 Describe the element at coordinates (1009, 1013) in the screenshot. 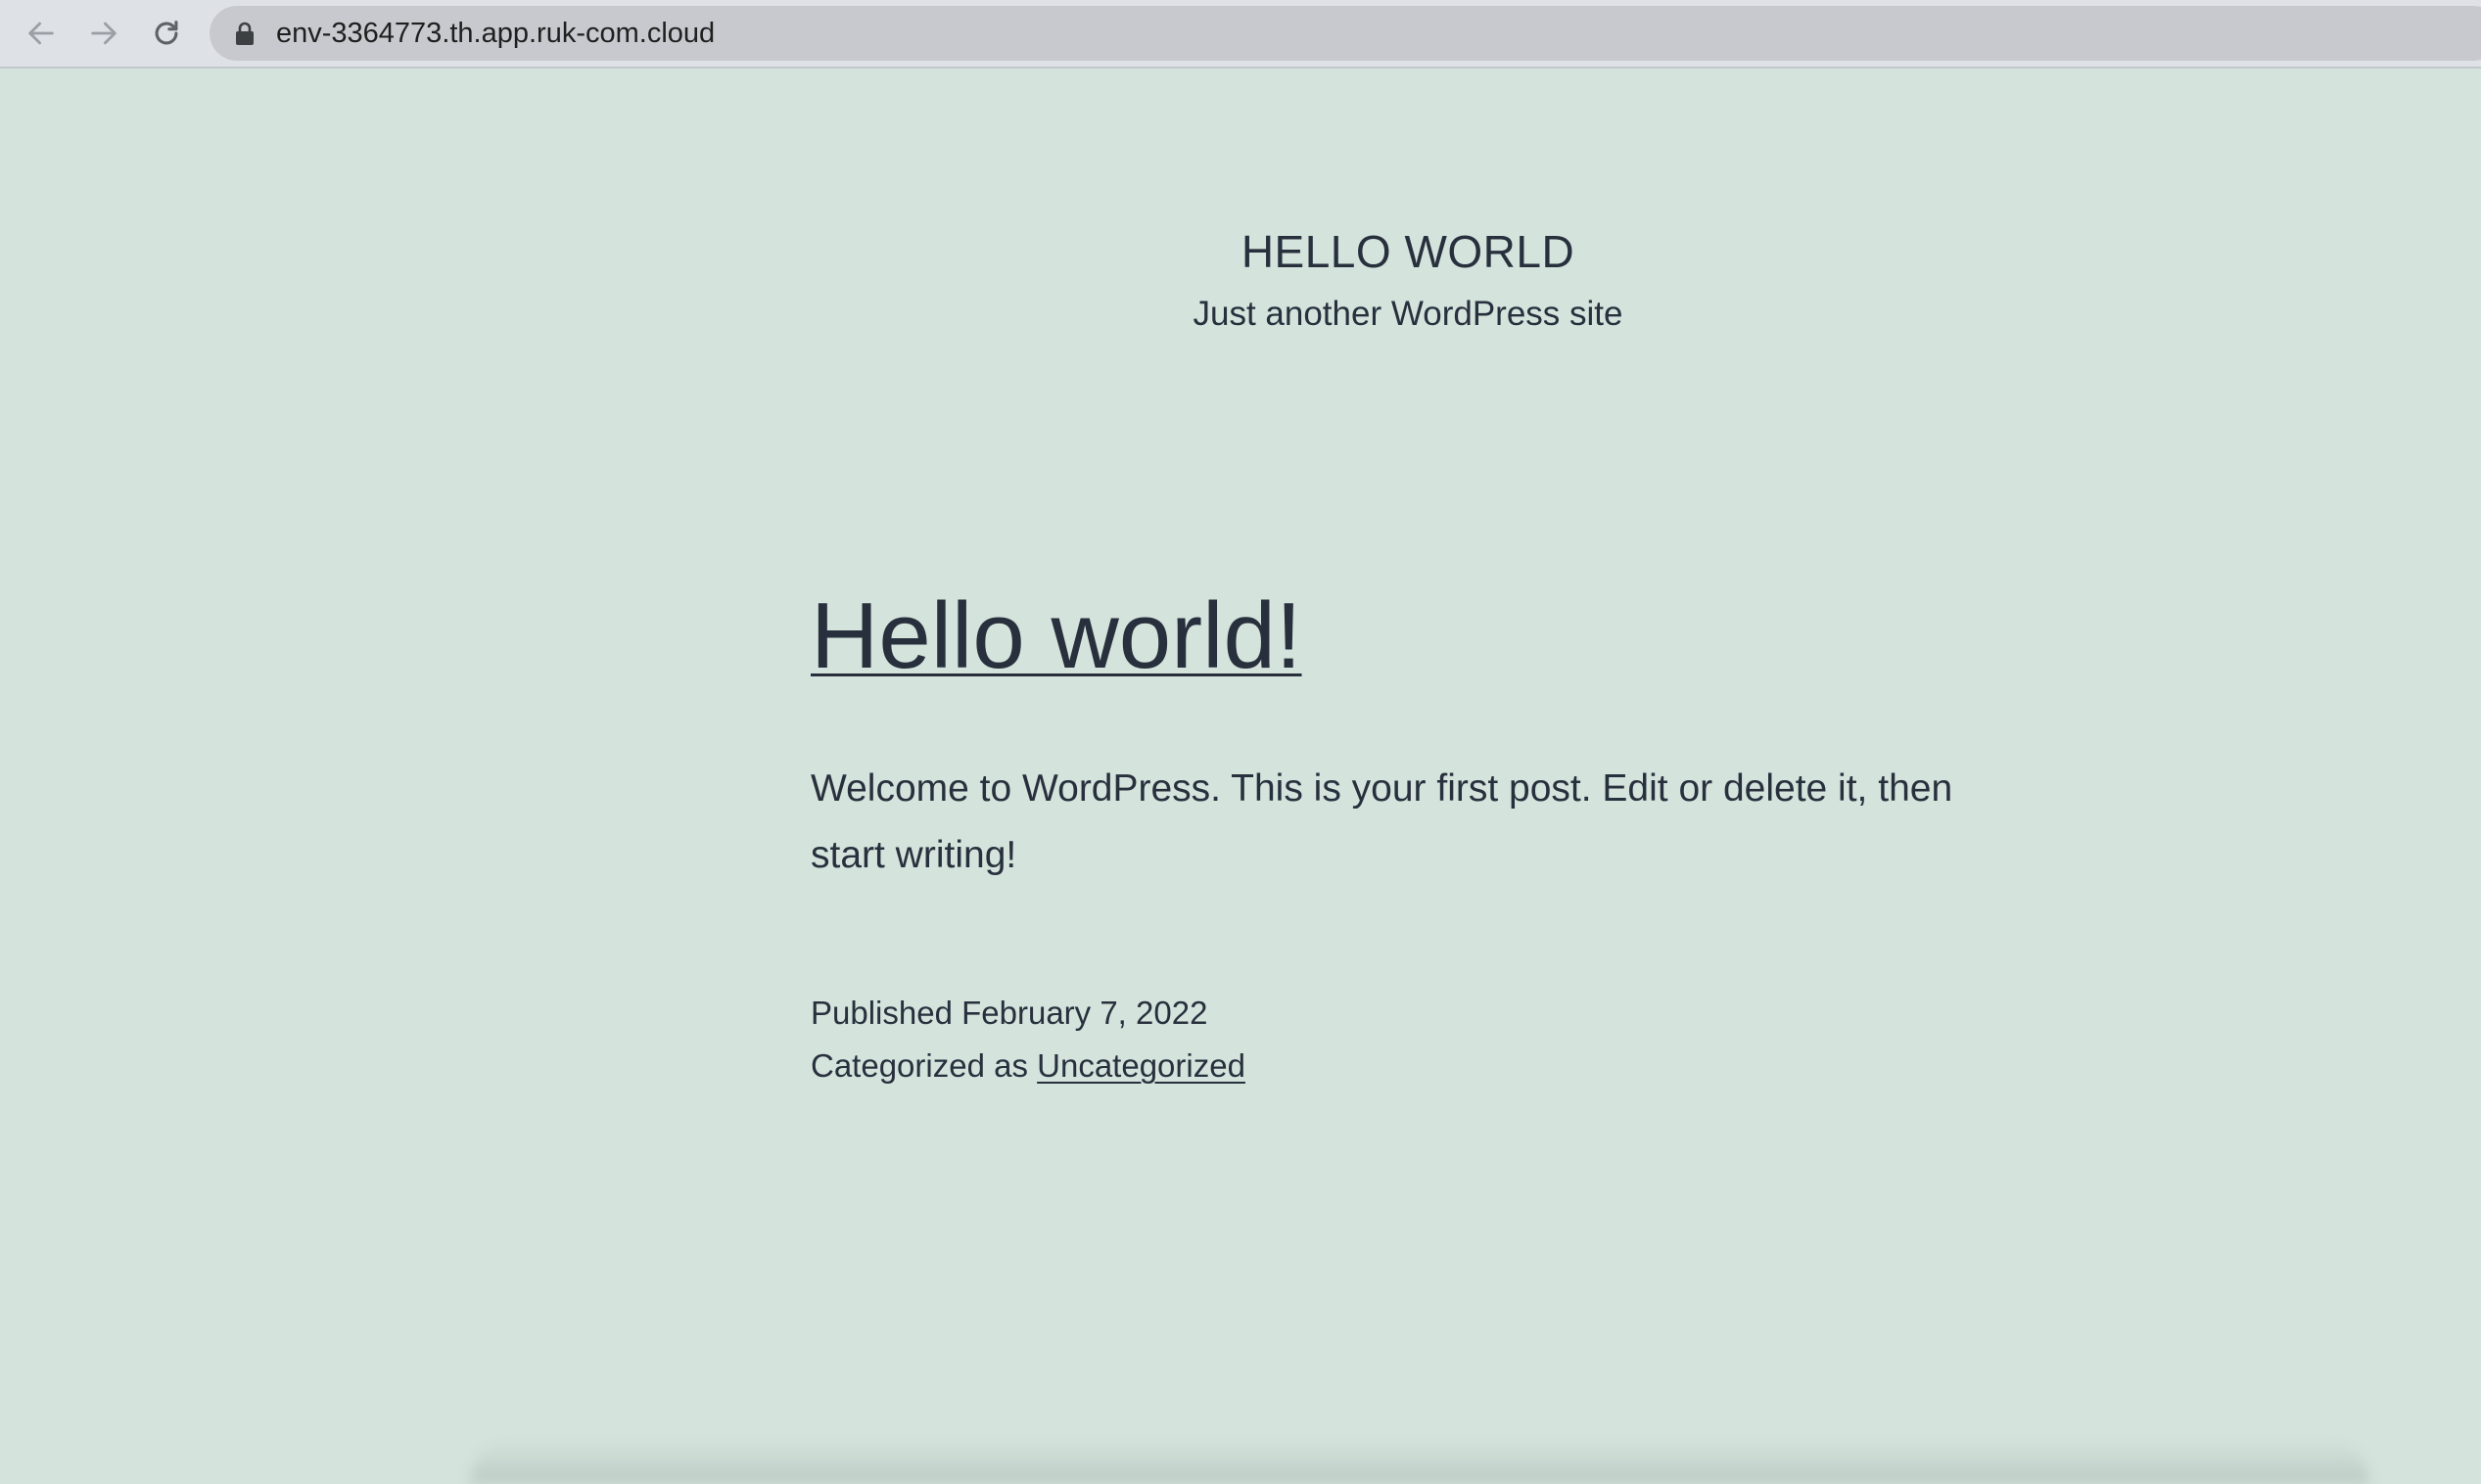

I see `post-published-date: Published February 7, 2022` at that location.